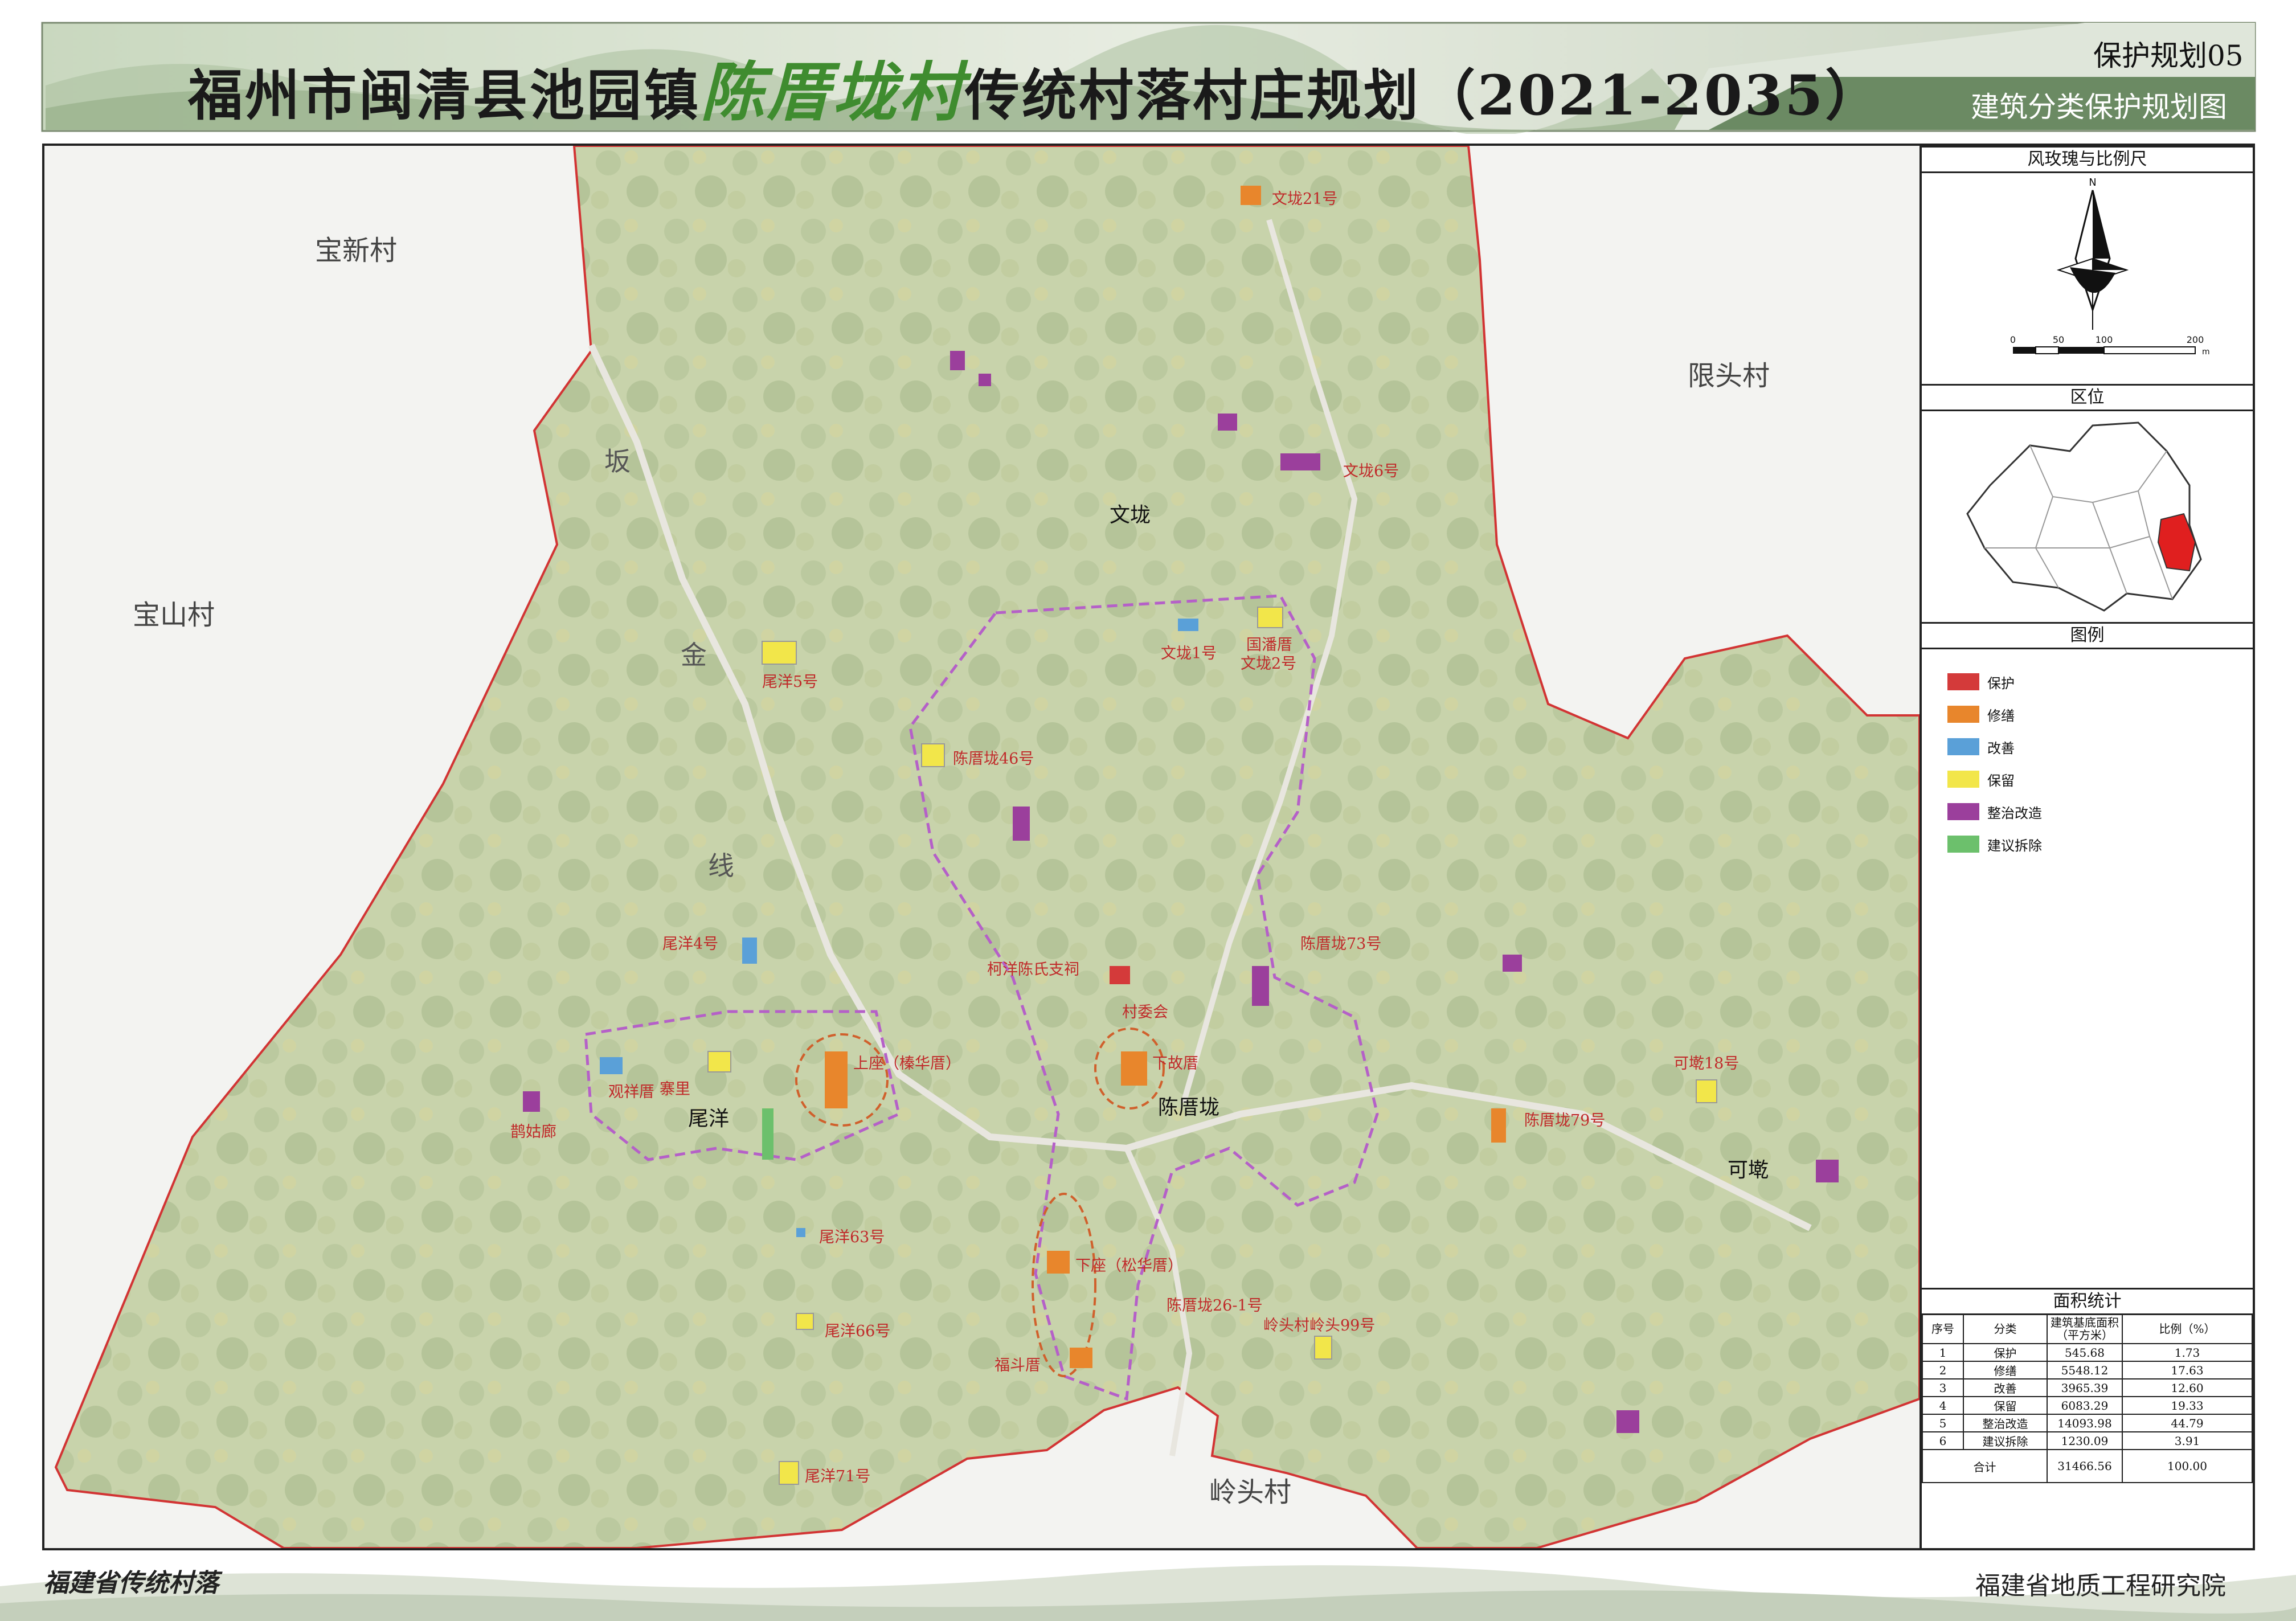 This screenshot has height=1621, width=2296. I want to click on table-cell: 保护, so click(2005, 1352).